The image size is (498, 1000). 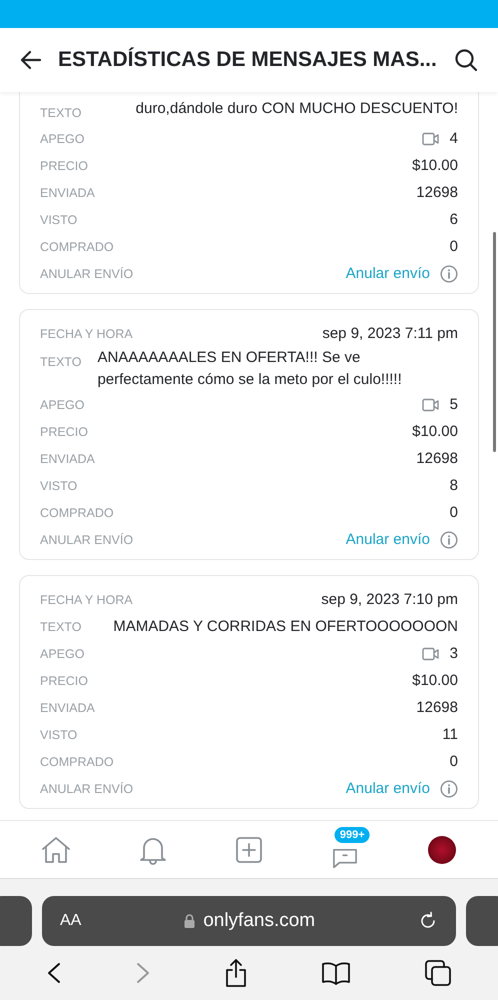 I want to click on attachment-count: 4, so click(x=454, y=138).